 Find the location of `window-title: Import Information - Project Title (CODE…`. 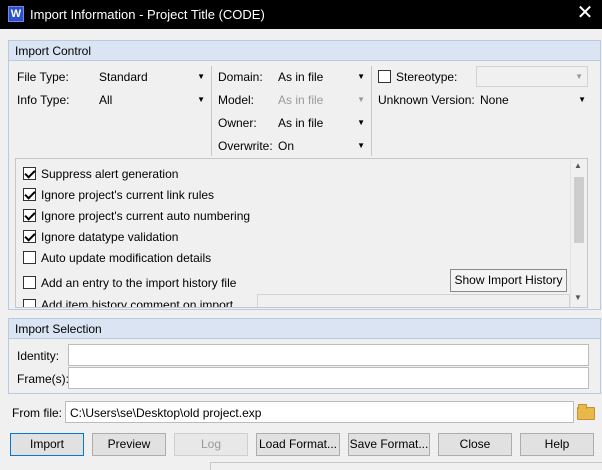

window-title: Import Information - Project Title (CODE… is located at coordinates (147, 14).